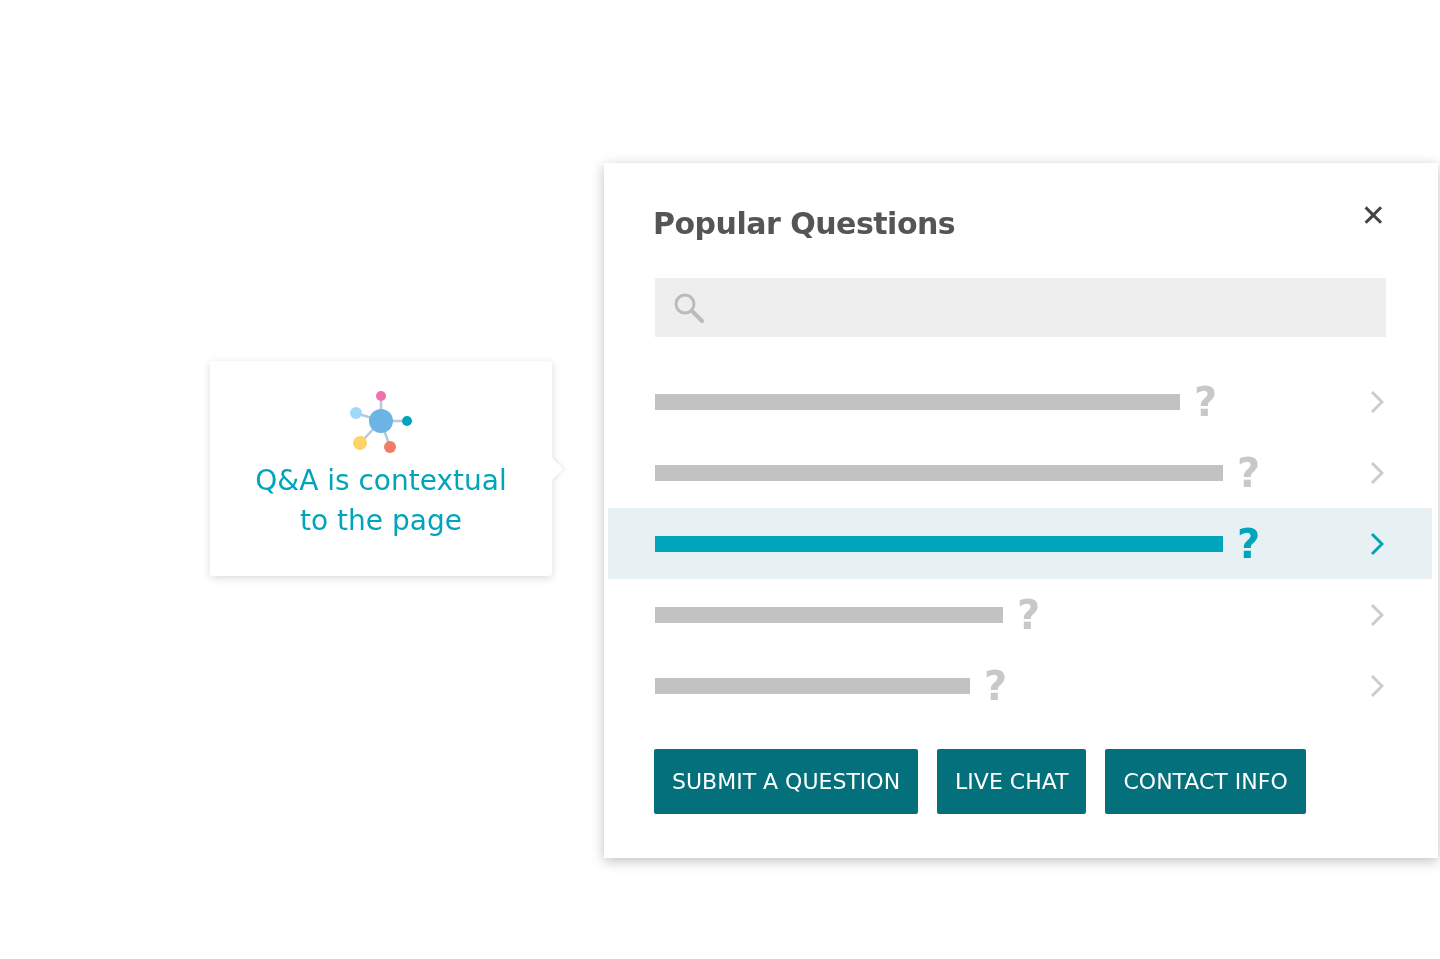 The width and height of the screenshot is (1440, 959). I want to click on search-field, so click(1020, 307).